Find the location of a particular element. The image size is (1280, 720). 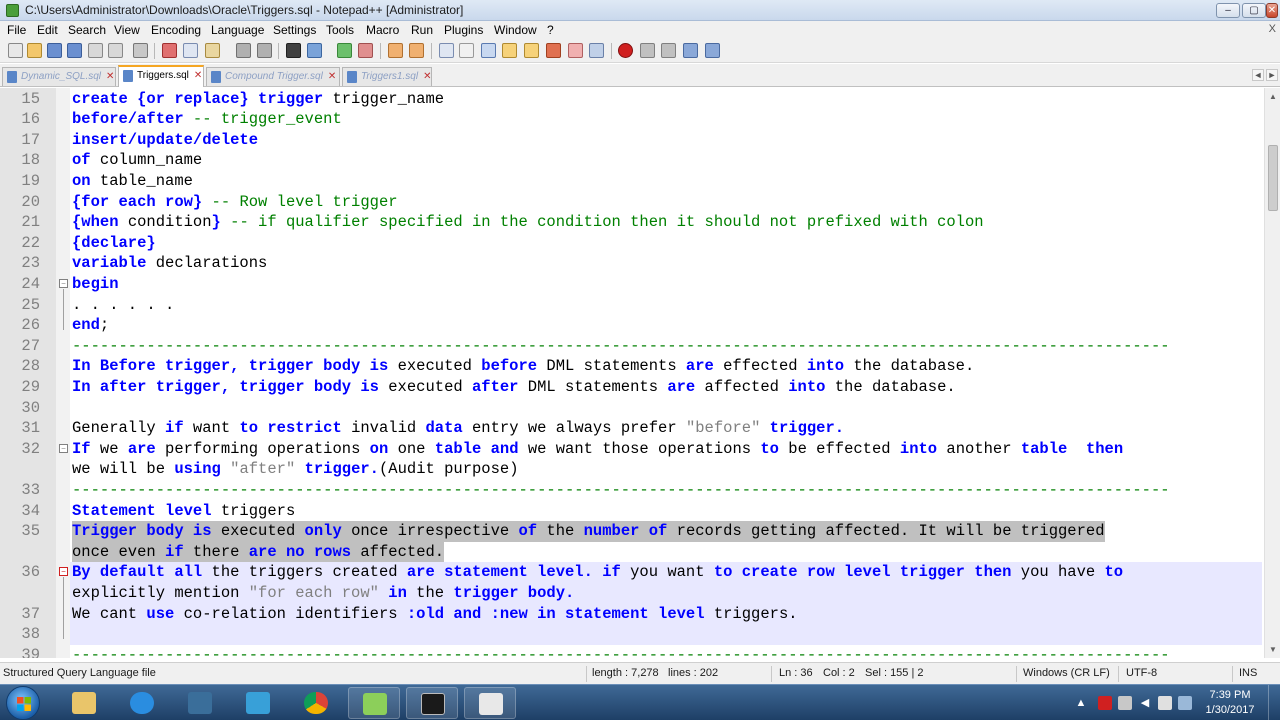

document-map-icon is located at coordinates (531, 50).